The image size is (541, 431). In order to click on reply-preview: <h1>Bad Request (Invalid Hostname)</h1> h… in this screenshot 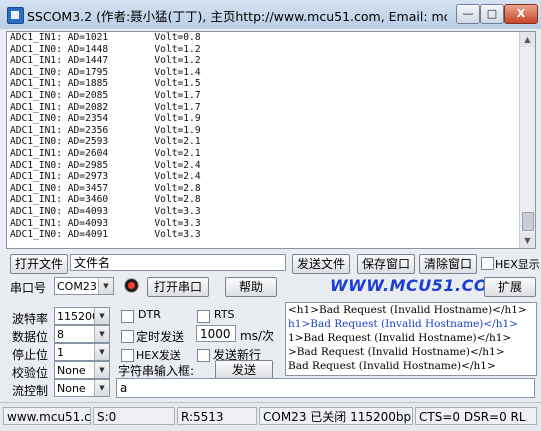, I will do `click(411, 339)`.